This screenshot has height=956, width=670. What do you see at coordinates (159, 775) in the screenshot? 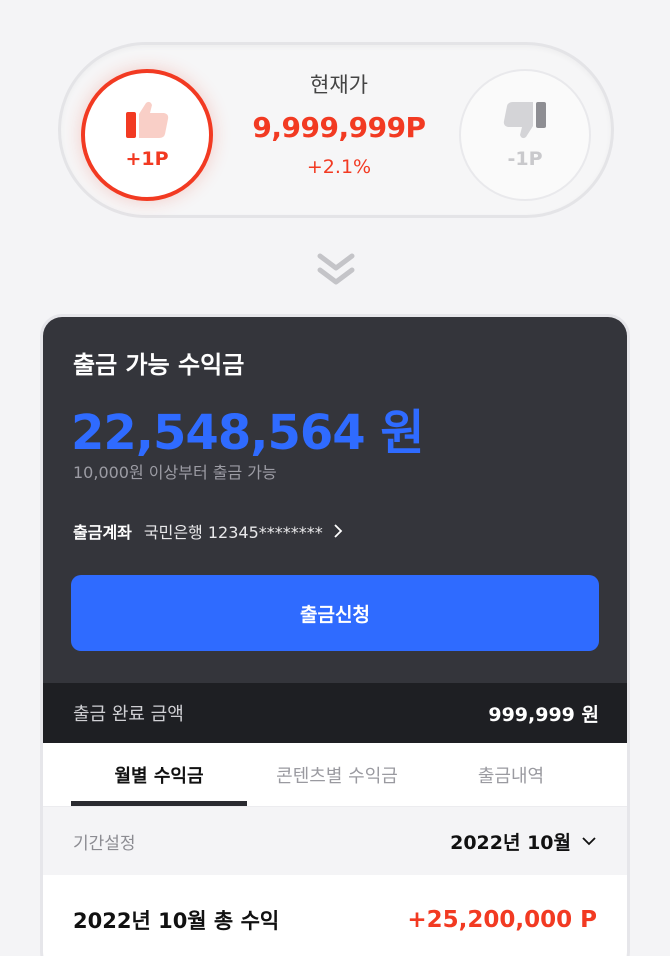
I see `tab-monthly-earnings: 월별 수익금` at bounding box center [159, 775].